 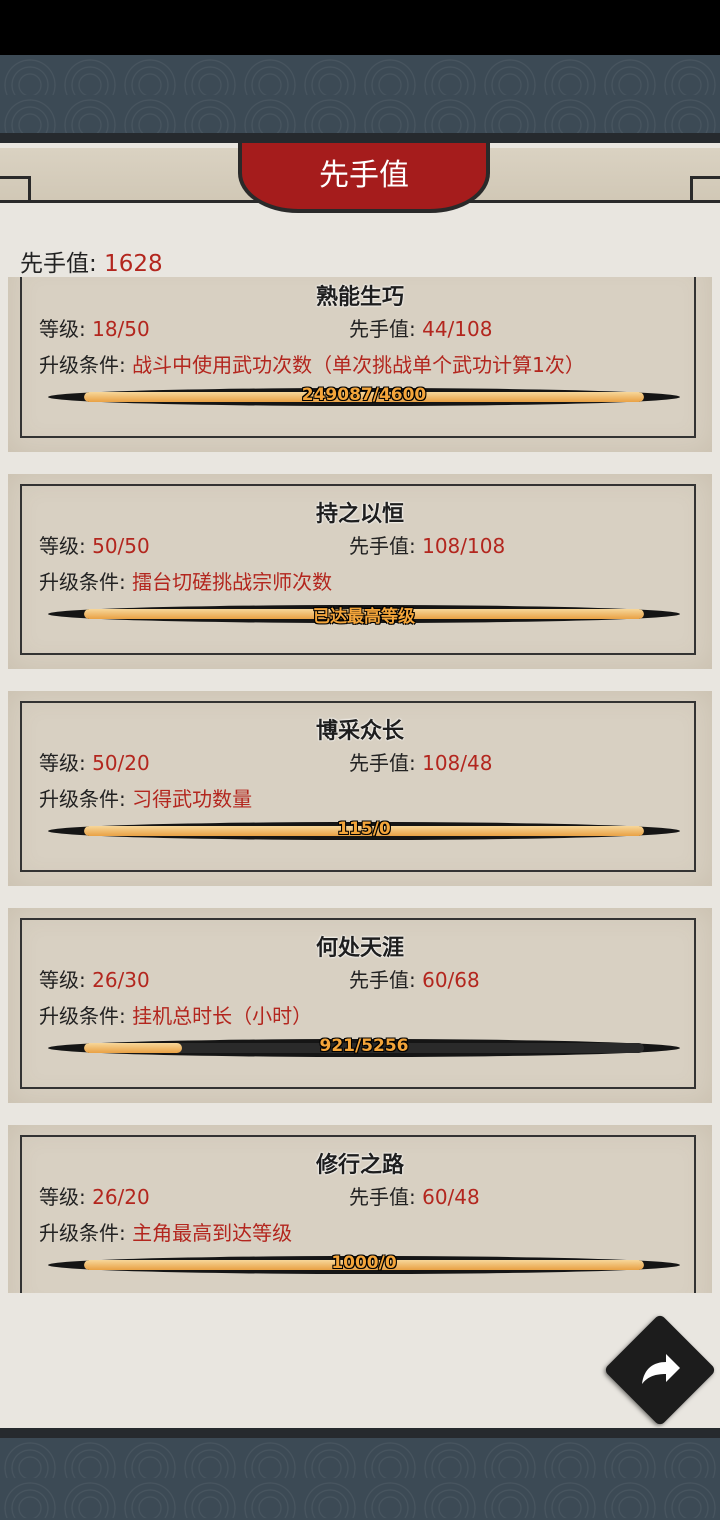 I want to click on level-value: 26/30, so click(x=121, y=980).